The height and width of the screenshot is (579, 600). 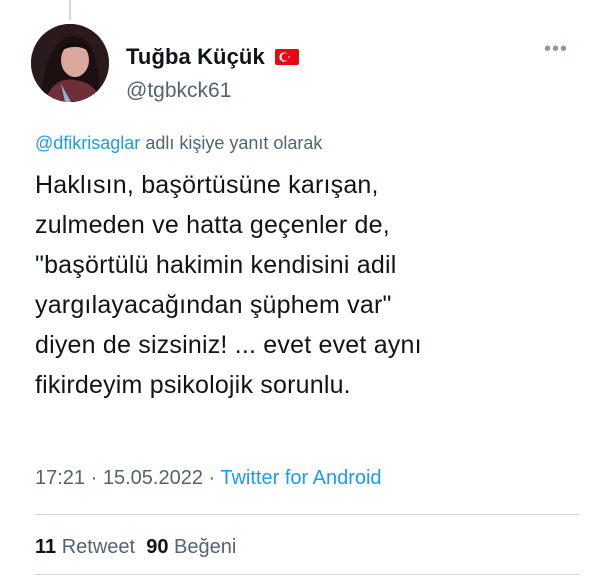 I want to click on user-handle: @tgbkck61, so click(x=178, y=91).